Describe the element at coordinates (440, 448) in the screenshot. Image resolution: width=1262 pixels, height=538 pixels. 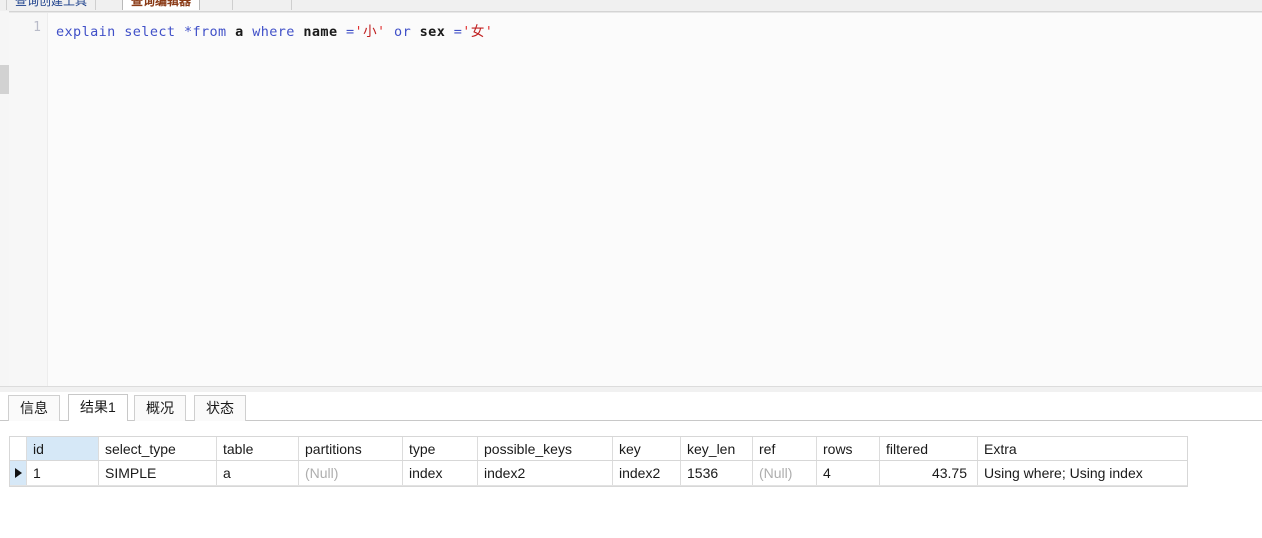
I see `column-header-type: type` at that location.